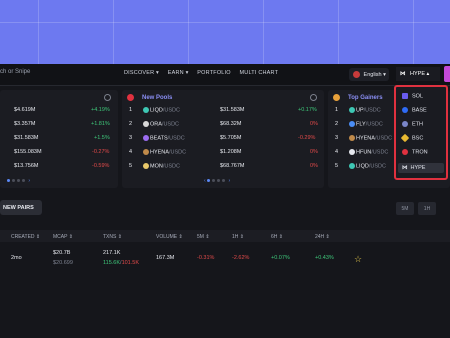 Image resolution: width=450 pixels, height=338 pixels. I want to click on timeframe-5m-button: 5M, so click(405, 208).